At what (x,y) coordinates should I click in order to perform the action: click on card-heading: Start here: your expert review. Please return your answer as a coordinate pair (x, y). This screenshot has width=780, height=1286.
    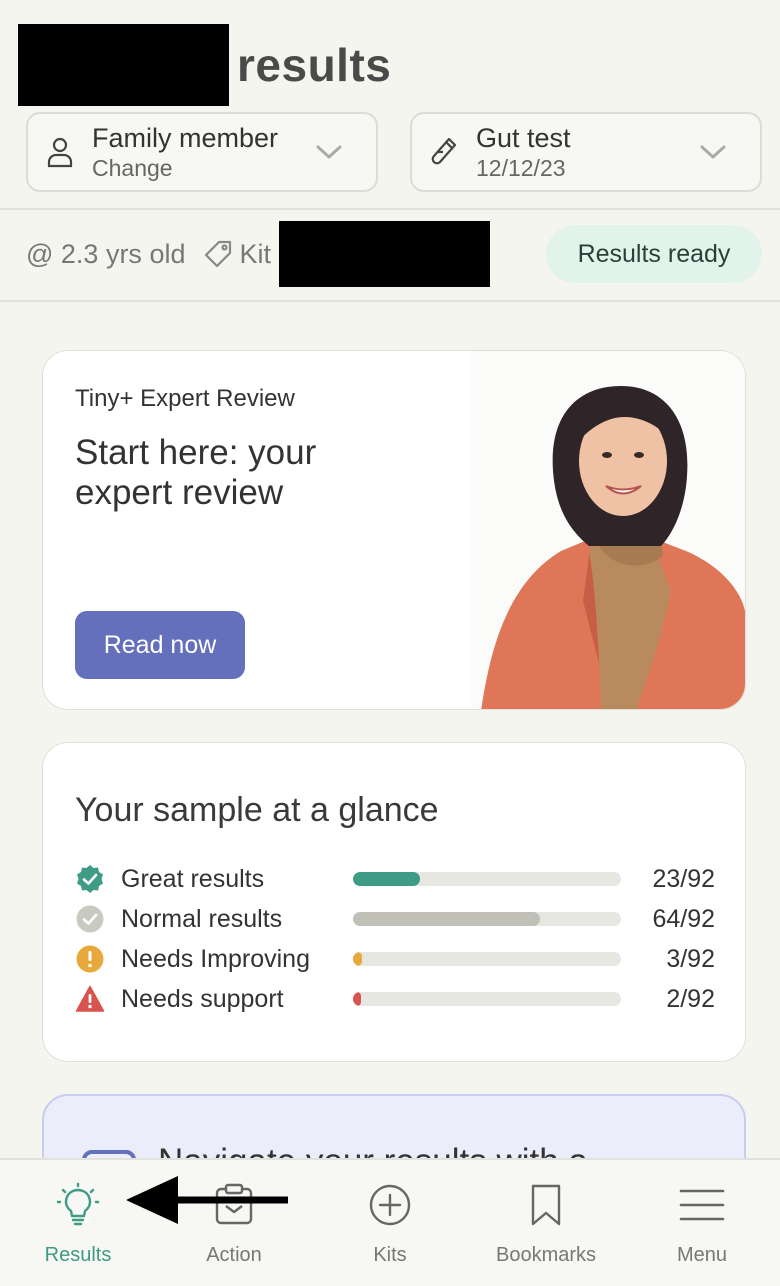
    Looking at the image, I should click on (196, 472).